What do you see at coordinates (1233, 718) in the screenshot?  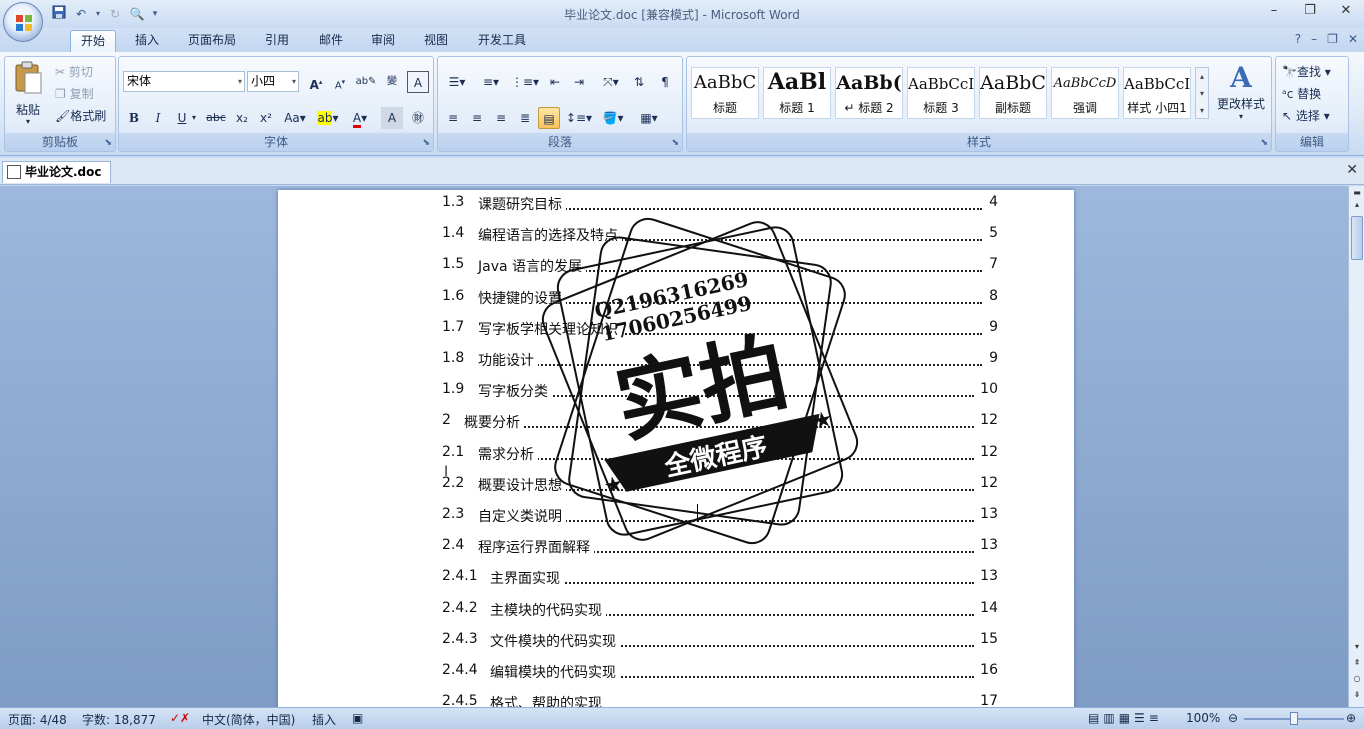 I see `zoom-out-icon: ⊖` at bounding box center [1233, 718].